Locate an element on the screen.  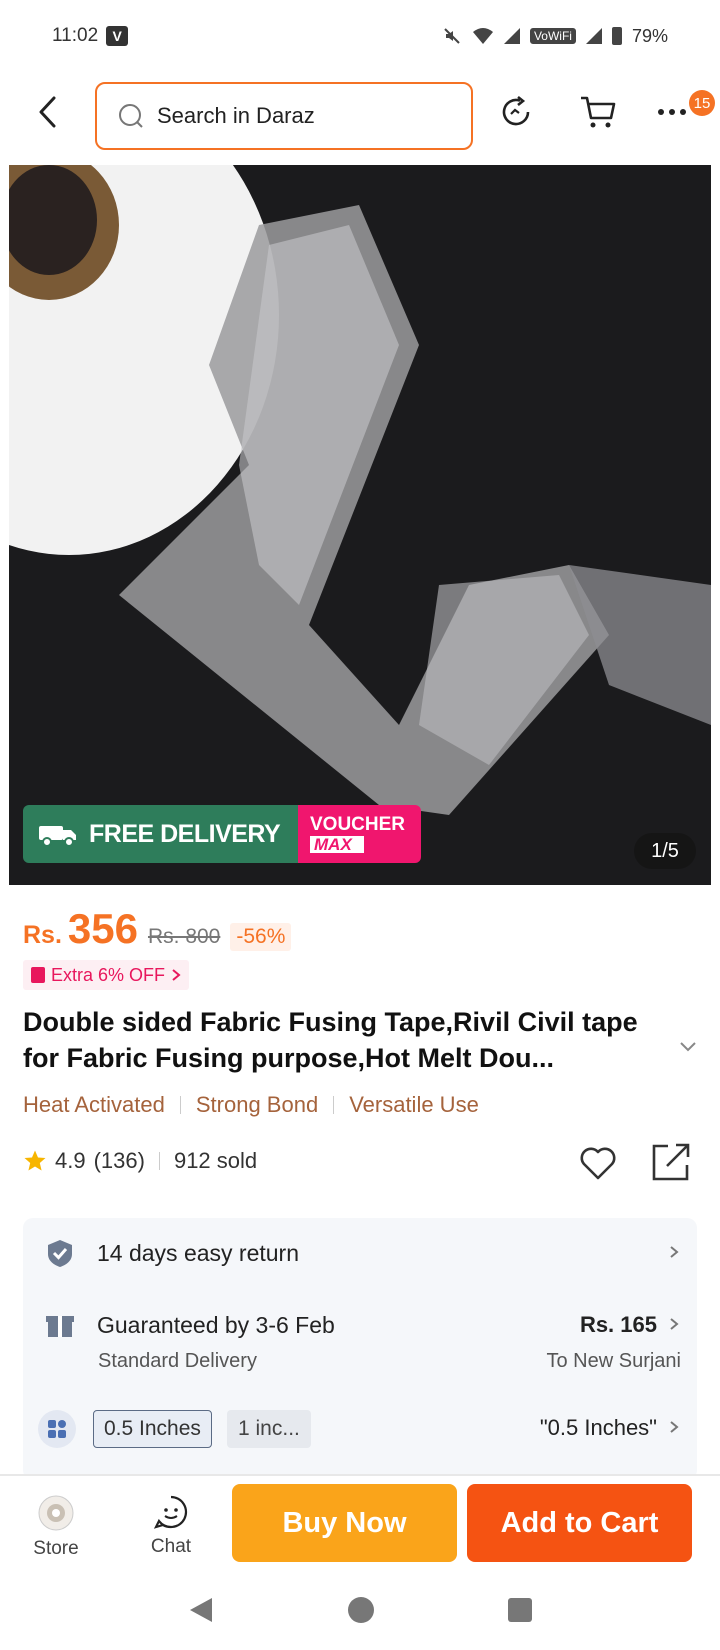
delivery-guarantee-text: Guaranteed by 3-6 Feb is located at coordinates (216, 1325).